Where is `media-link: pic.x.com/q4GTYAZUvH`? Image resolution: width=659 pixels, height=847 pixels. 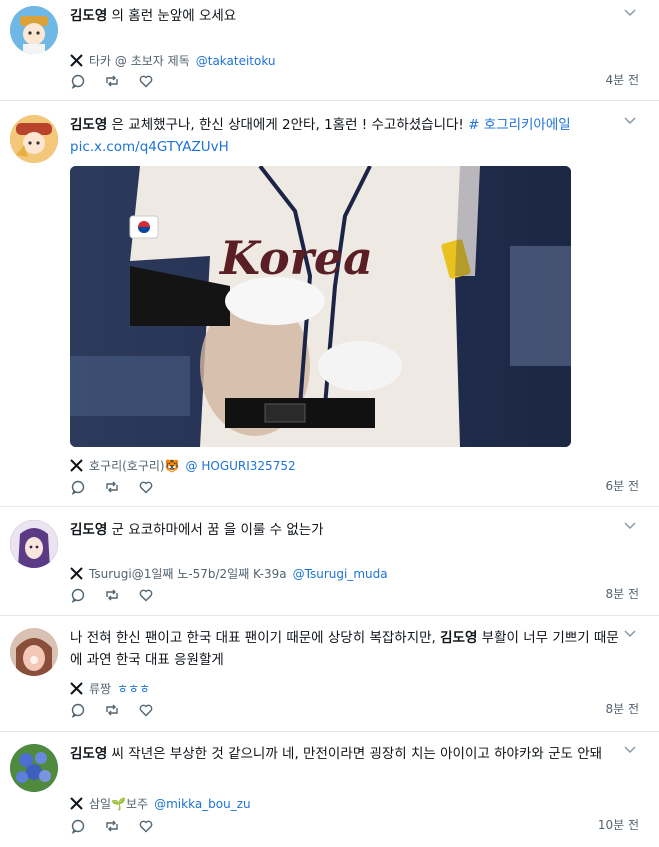
media-link: pic.x.com/q4GTYAZUvH is located at coordinates (149, 147).